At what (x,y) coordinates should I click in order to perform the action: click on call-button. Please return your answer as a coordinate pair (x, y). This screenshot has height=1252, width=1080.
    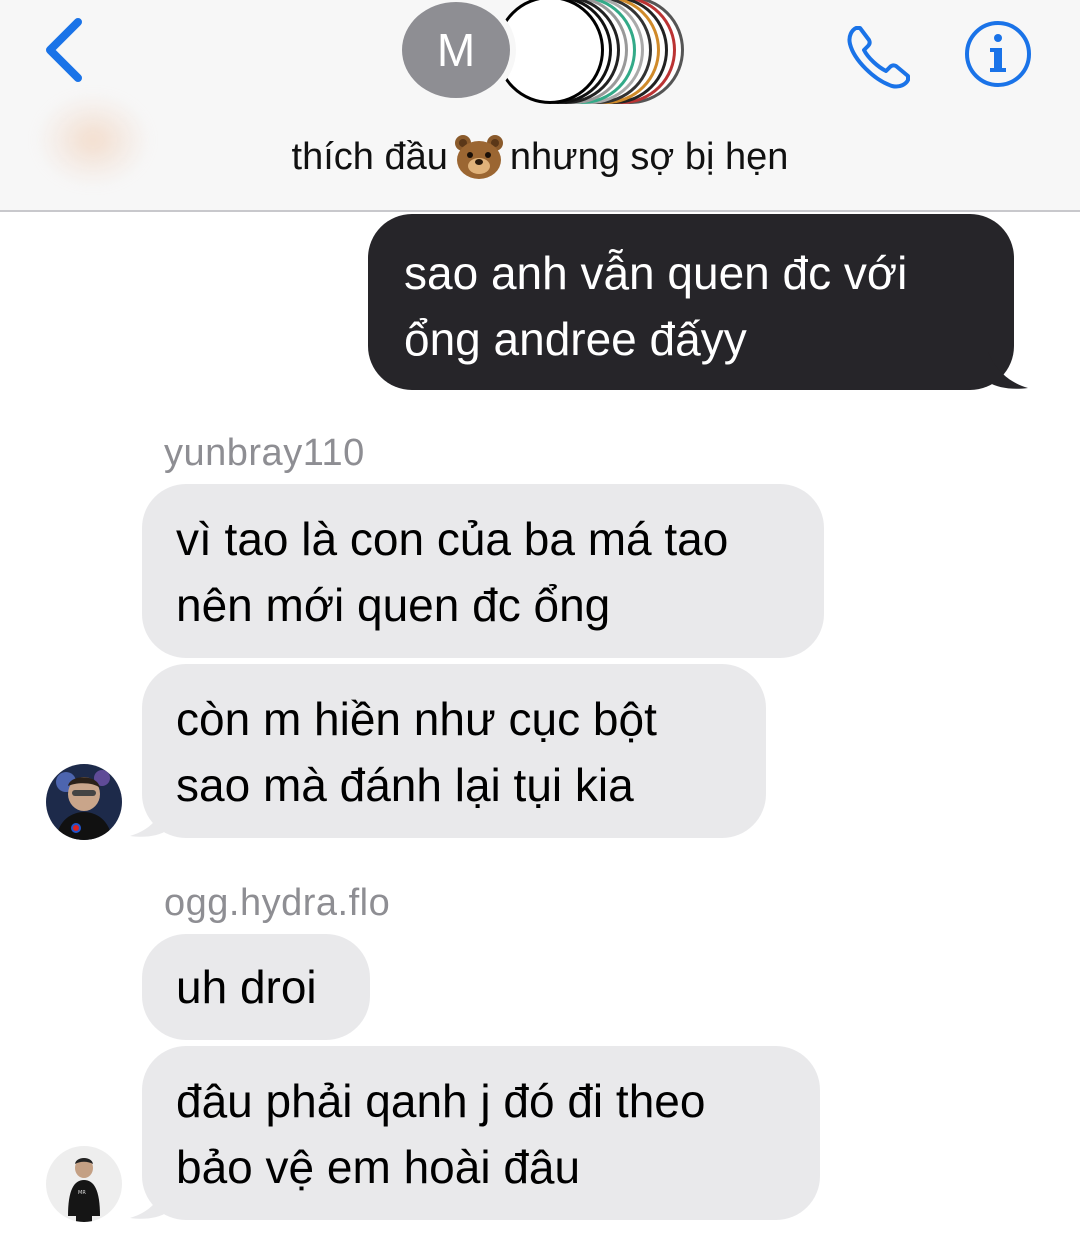
    Looking at the image, I should click on (880, 56).